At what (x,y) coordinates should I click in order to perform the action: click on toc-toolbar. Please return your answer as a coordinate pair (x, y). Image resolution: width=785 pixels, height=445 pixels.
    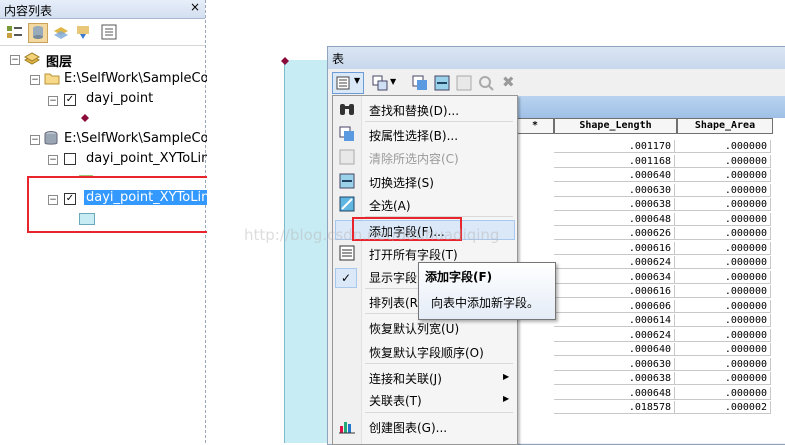
    Looking at the image, I should click on (102, 32).